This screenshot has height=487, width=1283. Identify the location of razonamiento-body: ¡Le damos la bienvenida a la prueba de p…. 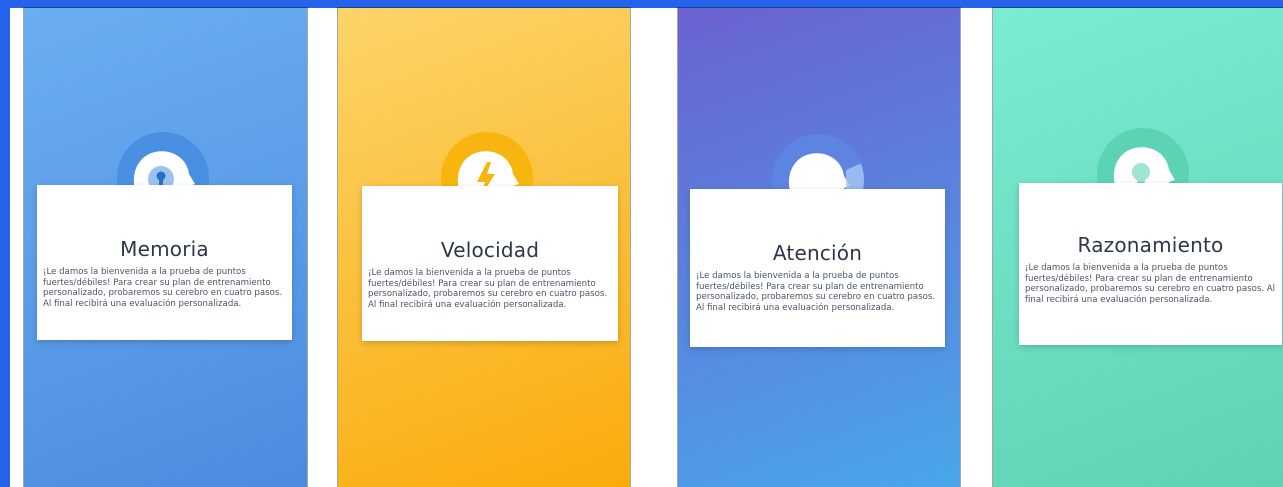
(1150, 284).